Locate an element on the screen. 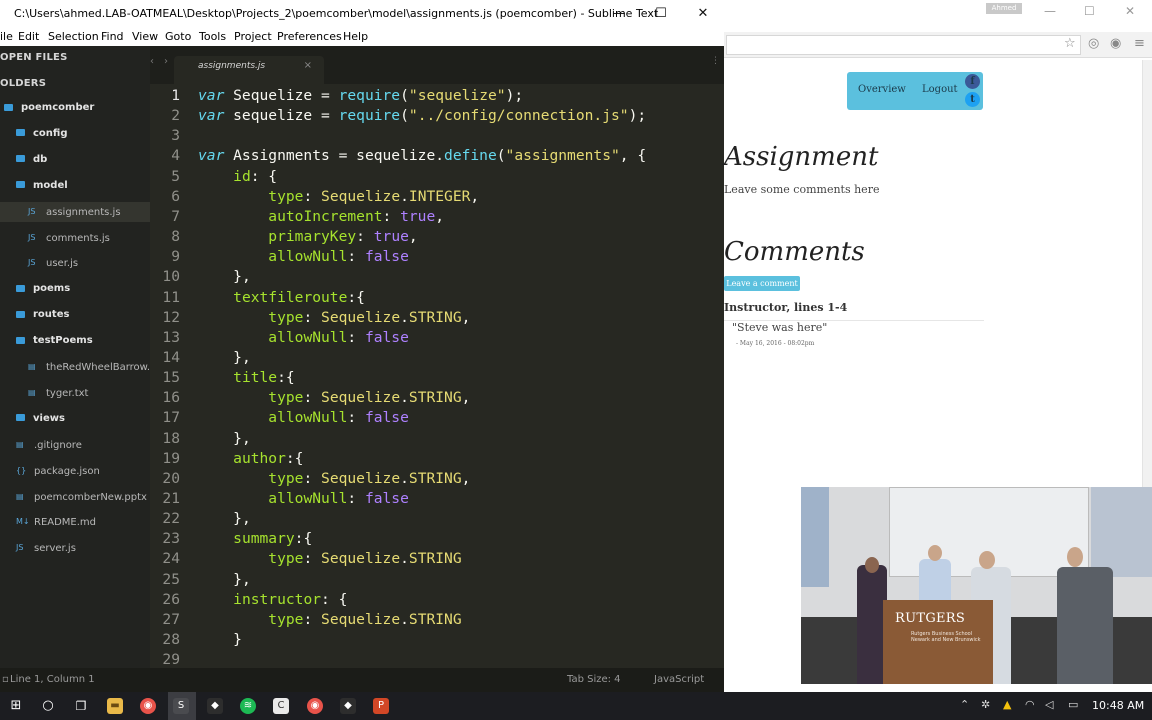 This screenshot has height=720, width=1152. sidebar-folder-db: db is located at coordinates (75, 160).